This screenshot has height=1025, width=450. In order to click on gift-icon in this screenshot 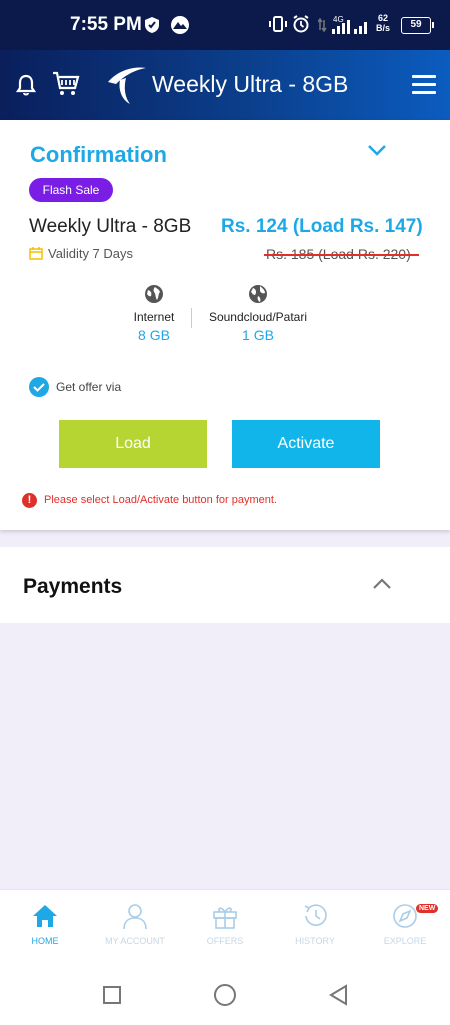, I will do `click(225, 918)`.